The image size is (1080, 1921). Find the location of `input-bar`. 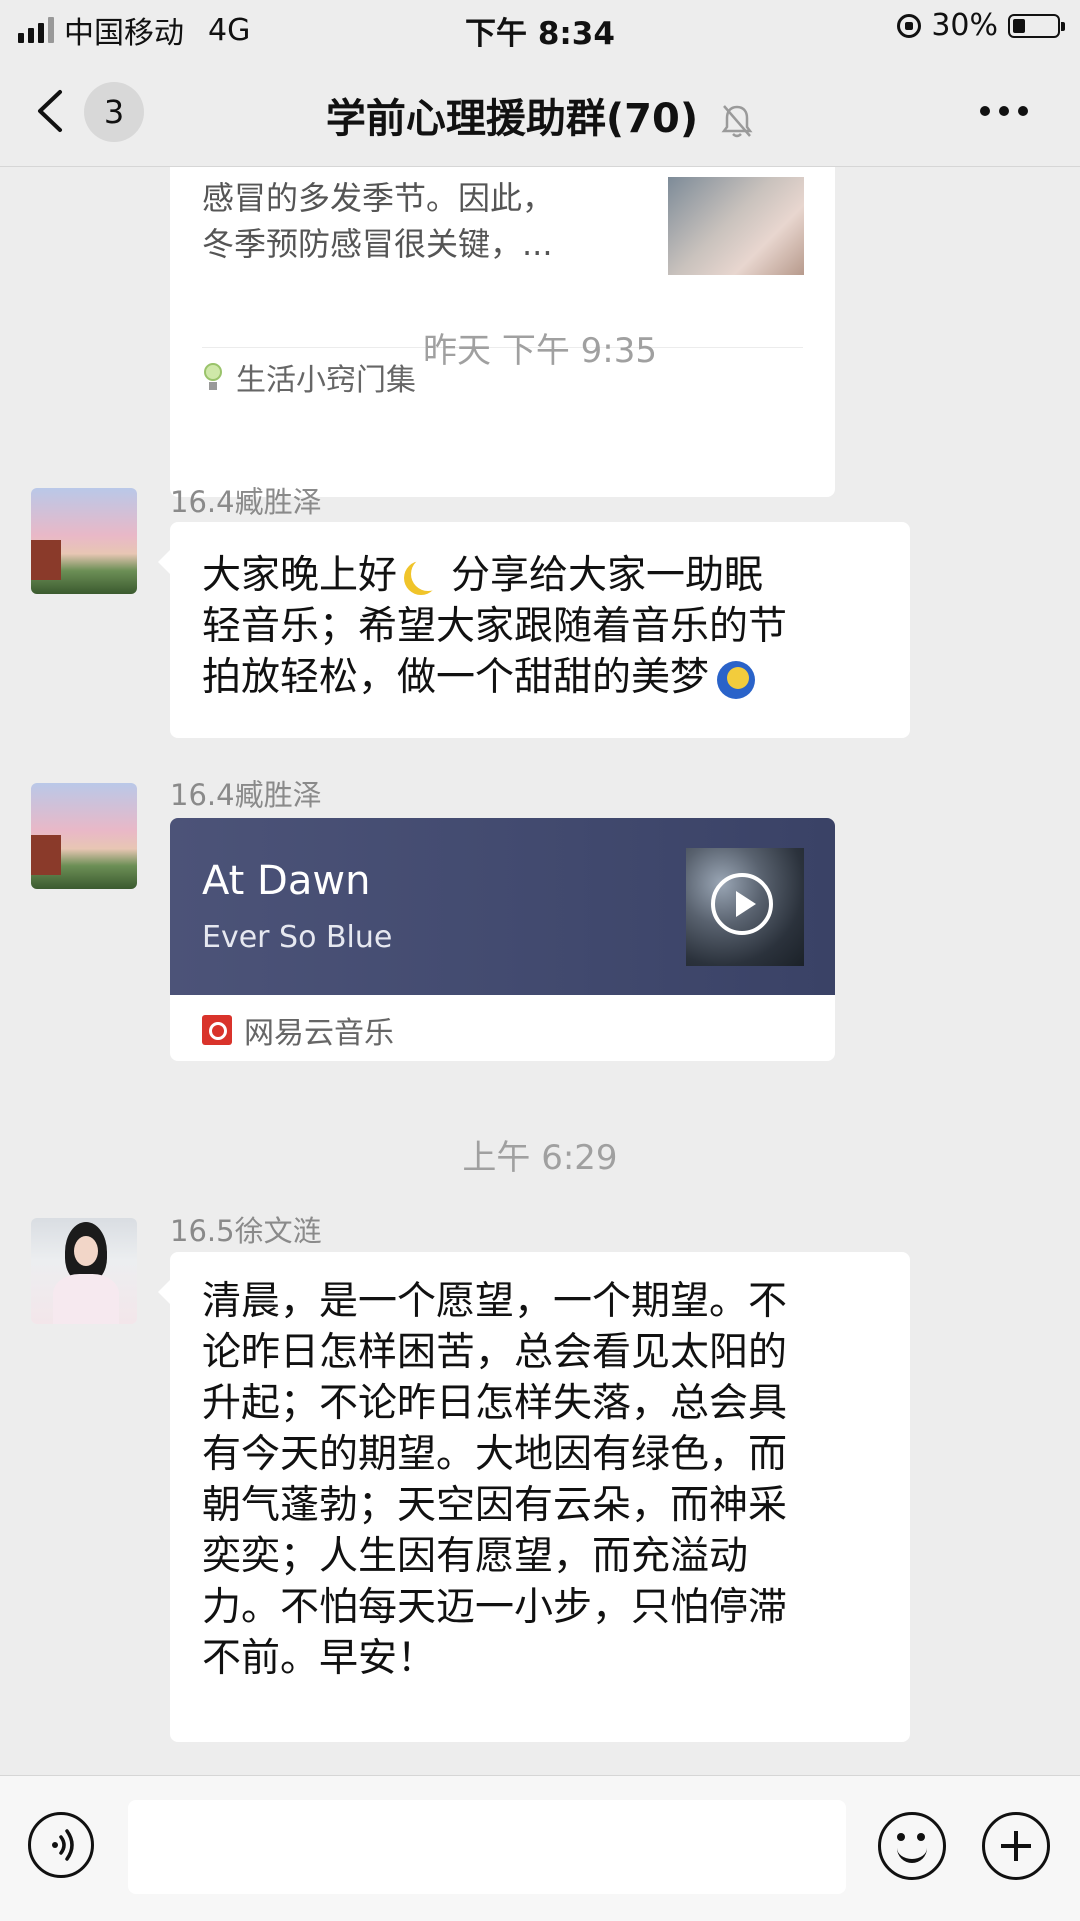

input-bar is located at coordinates (540, 1848).